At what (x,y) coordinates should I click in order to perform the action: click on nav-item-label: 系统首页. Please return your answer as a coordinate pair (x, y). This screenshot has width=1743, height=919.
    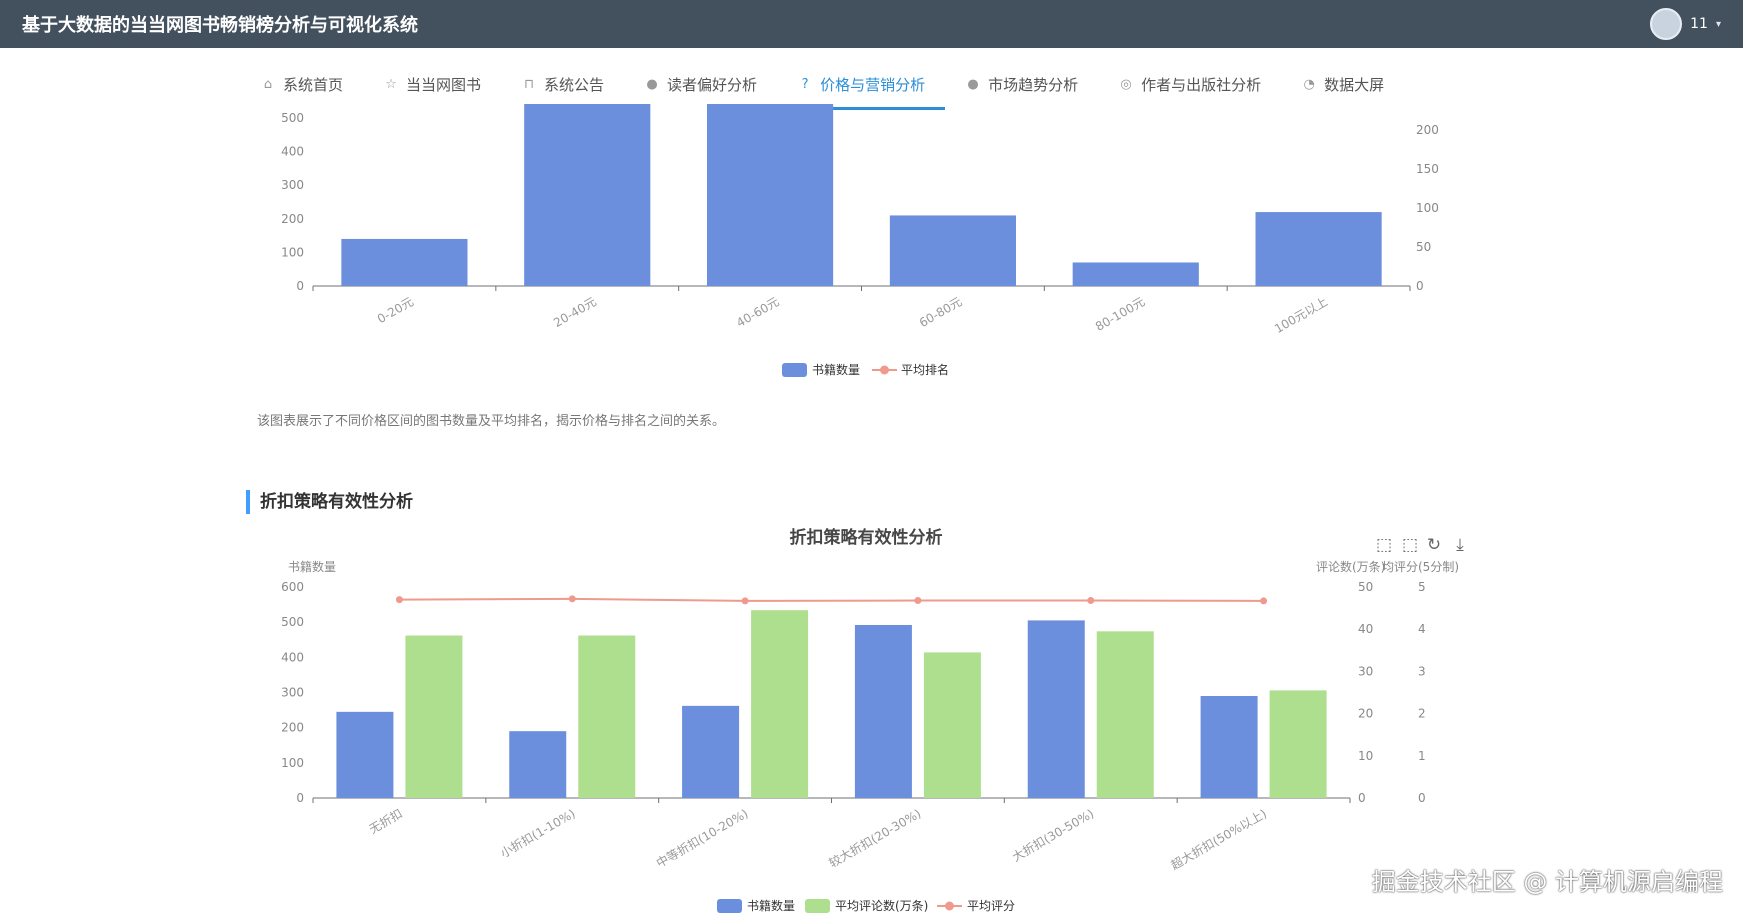
    Looking at the image, I should click on (313, 84).